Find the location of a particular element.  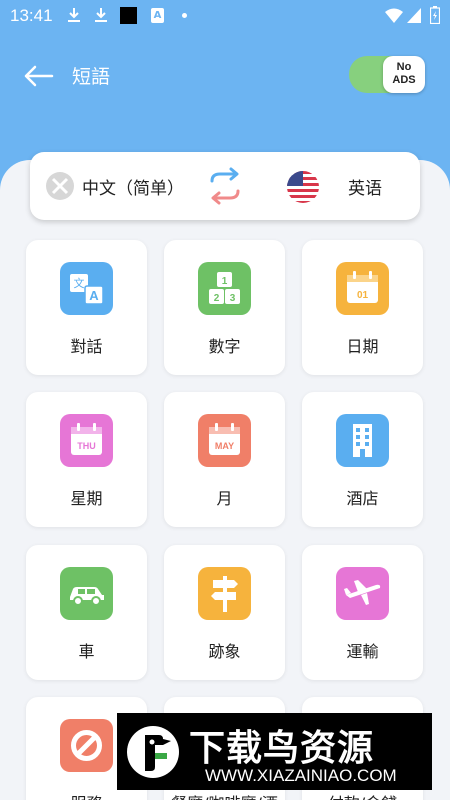

source-language: 中文（简单） is located at coordinates (133, 186).